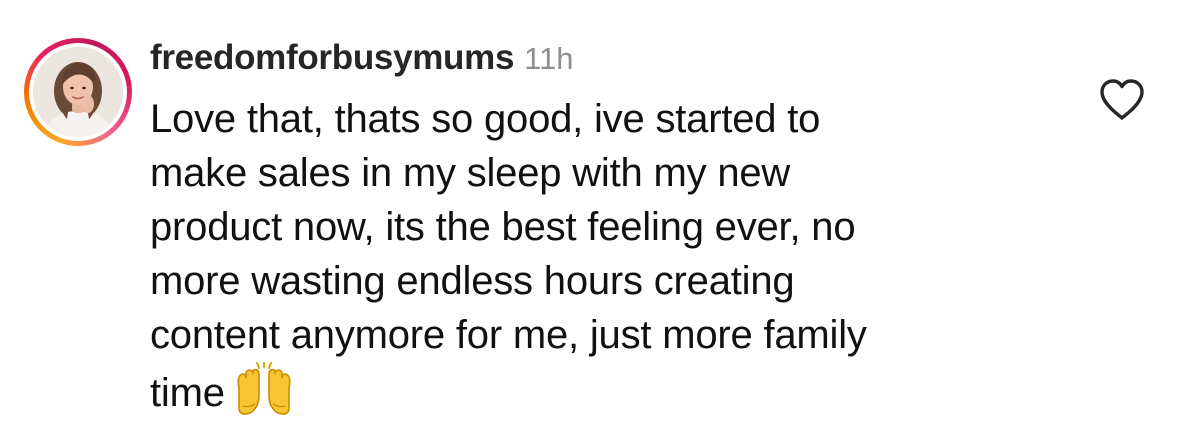 Image resolution: width=1200 pixels, height=430 pixels. Describe the element at coordinates (508, 335) in the screenshot. I see `comment-text-line: content anymore for me, just more family` at that location.